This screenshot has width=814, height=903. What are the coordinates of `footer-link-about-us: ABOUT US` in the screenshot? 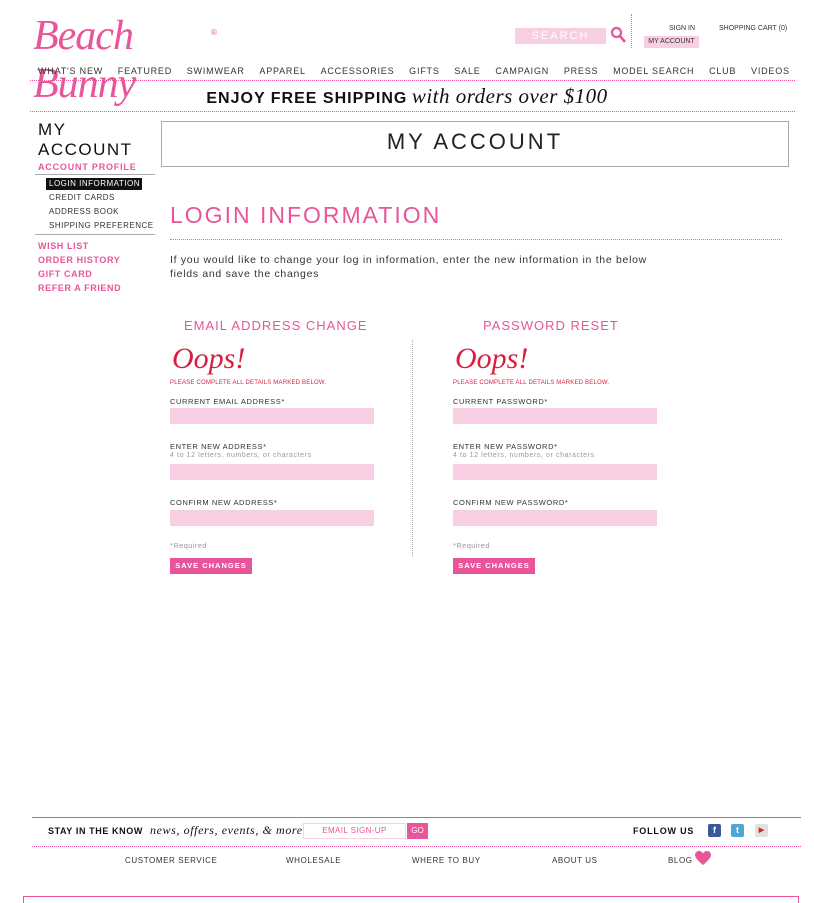 It's located at (575, 860).